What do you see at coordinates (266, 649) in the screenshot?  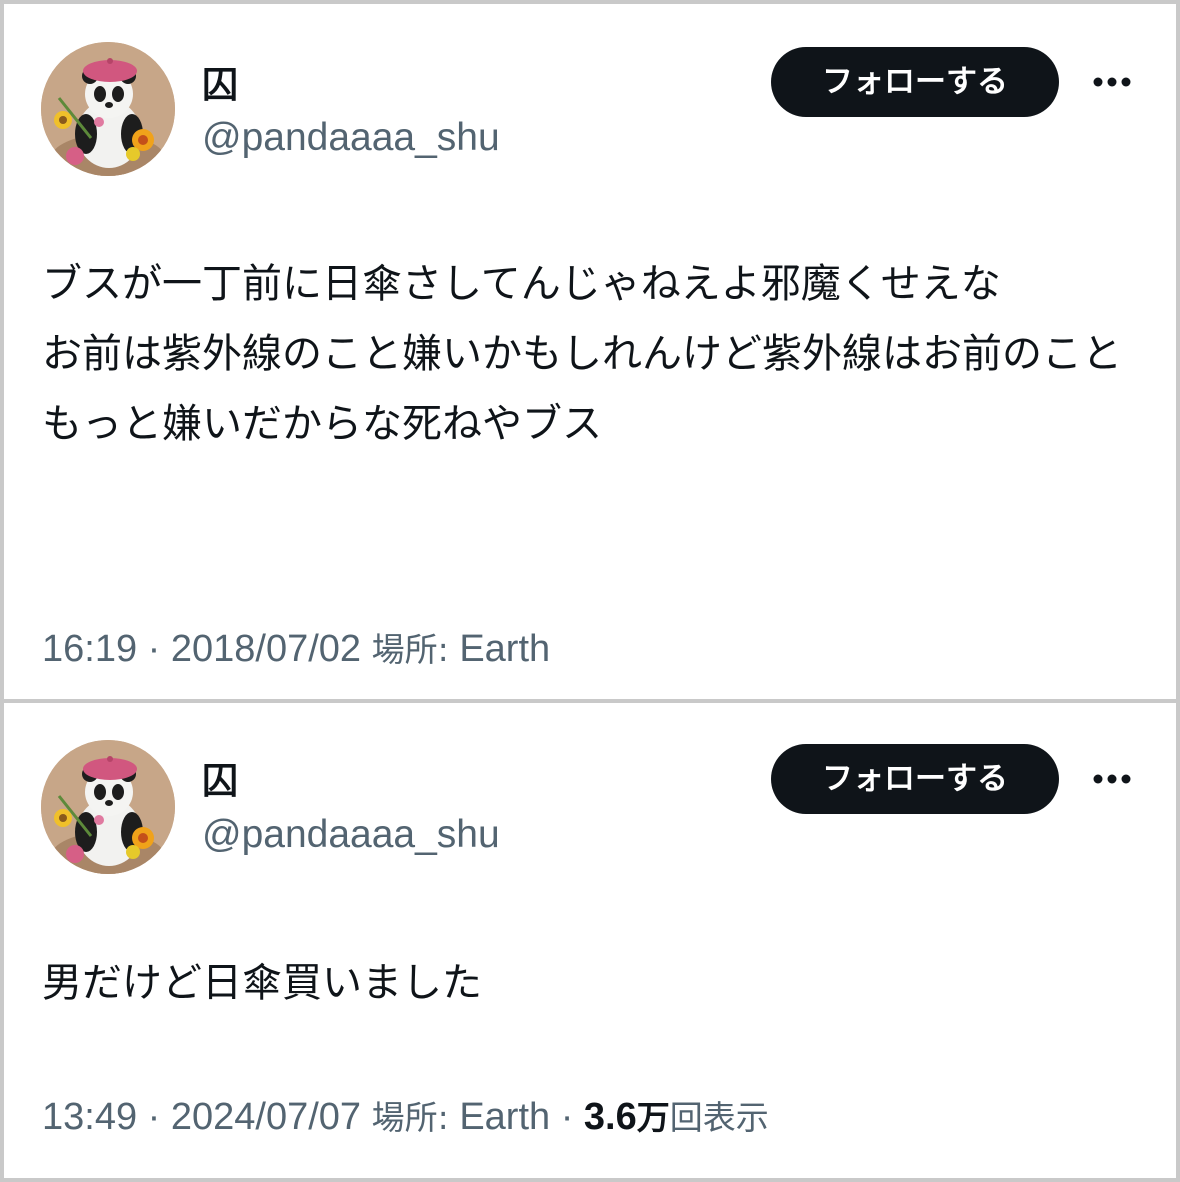 I see `tweet-date: 2018/07/02` at bounding box center [266, 649].